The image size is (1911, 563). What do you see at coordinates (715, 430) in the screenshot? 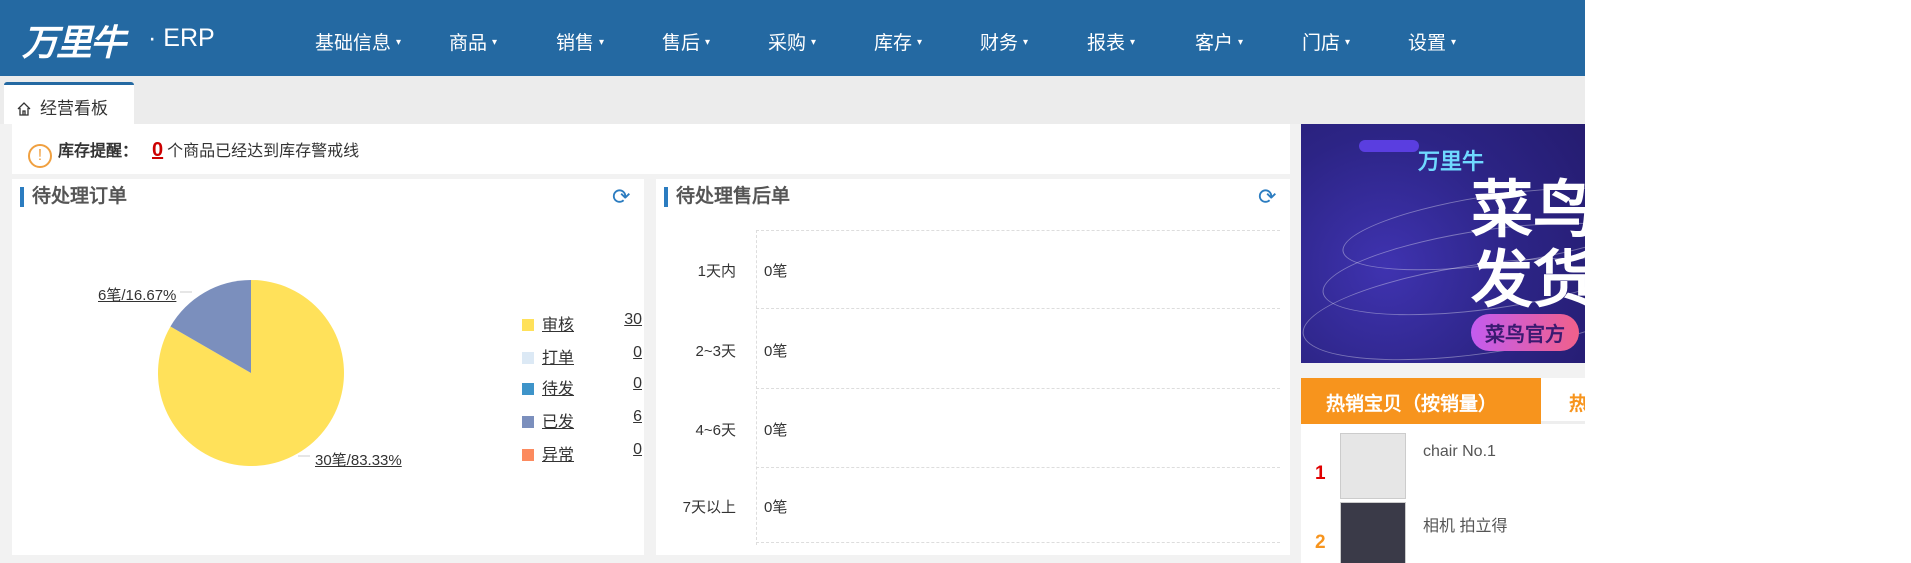
I see `row-label: 4~6天` at bounding box center [715, 430].